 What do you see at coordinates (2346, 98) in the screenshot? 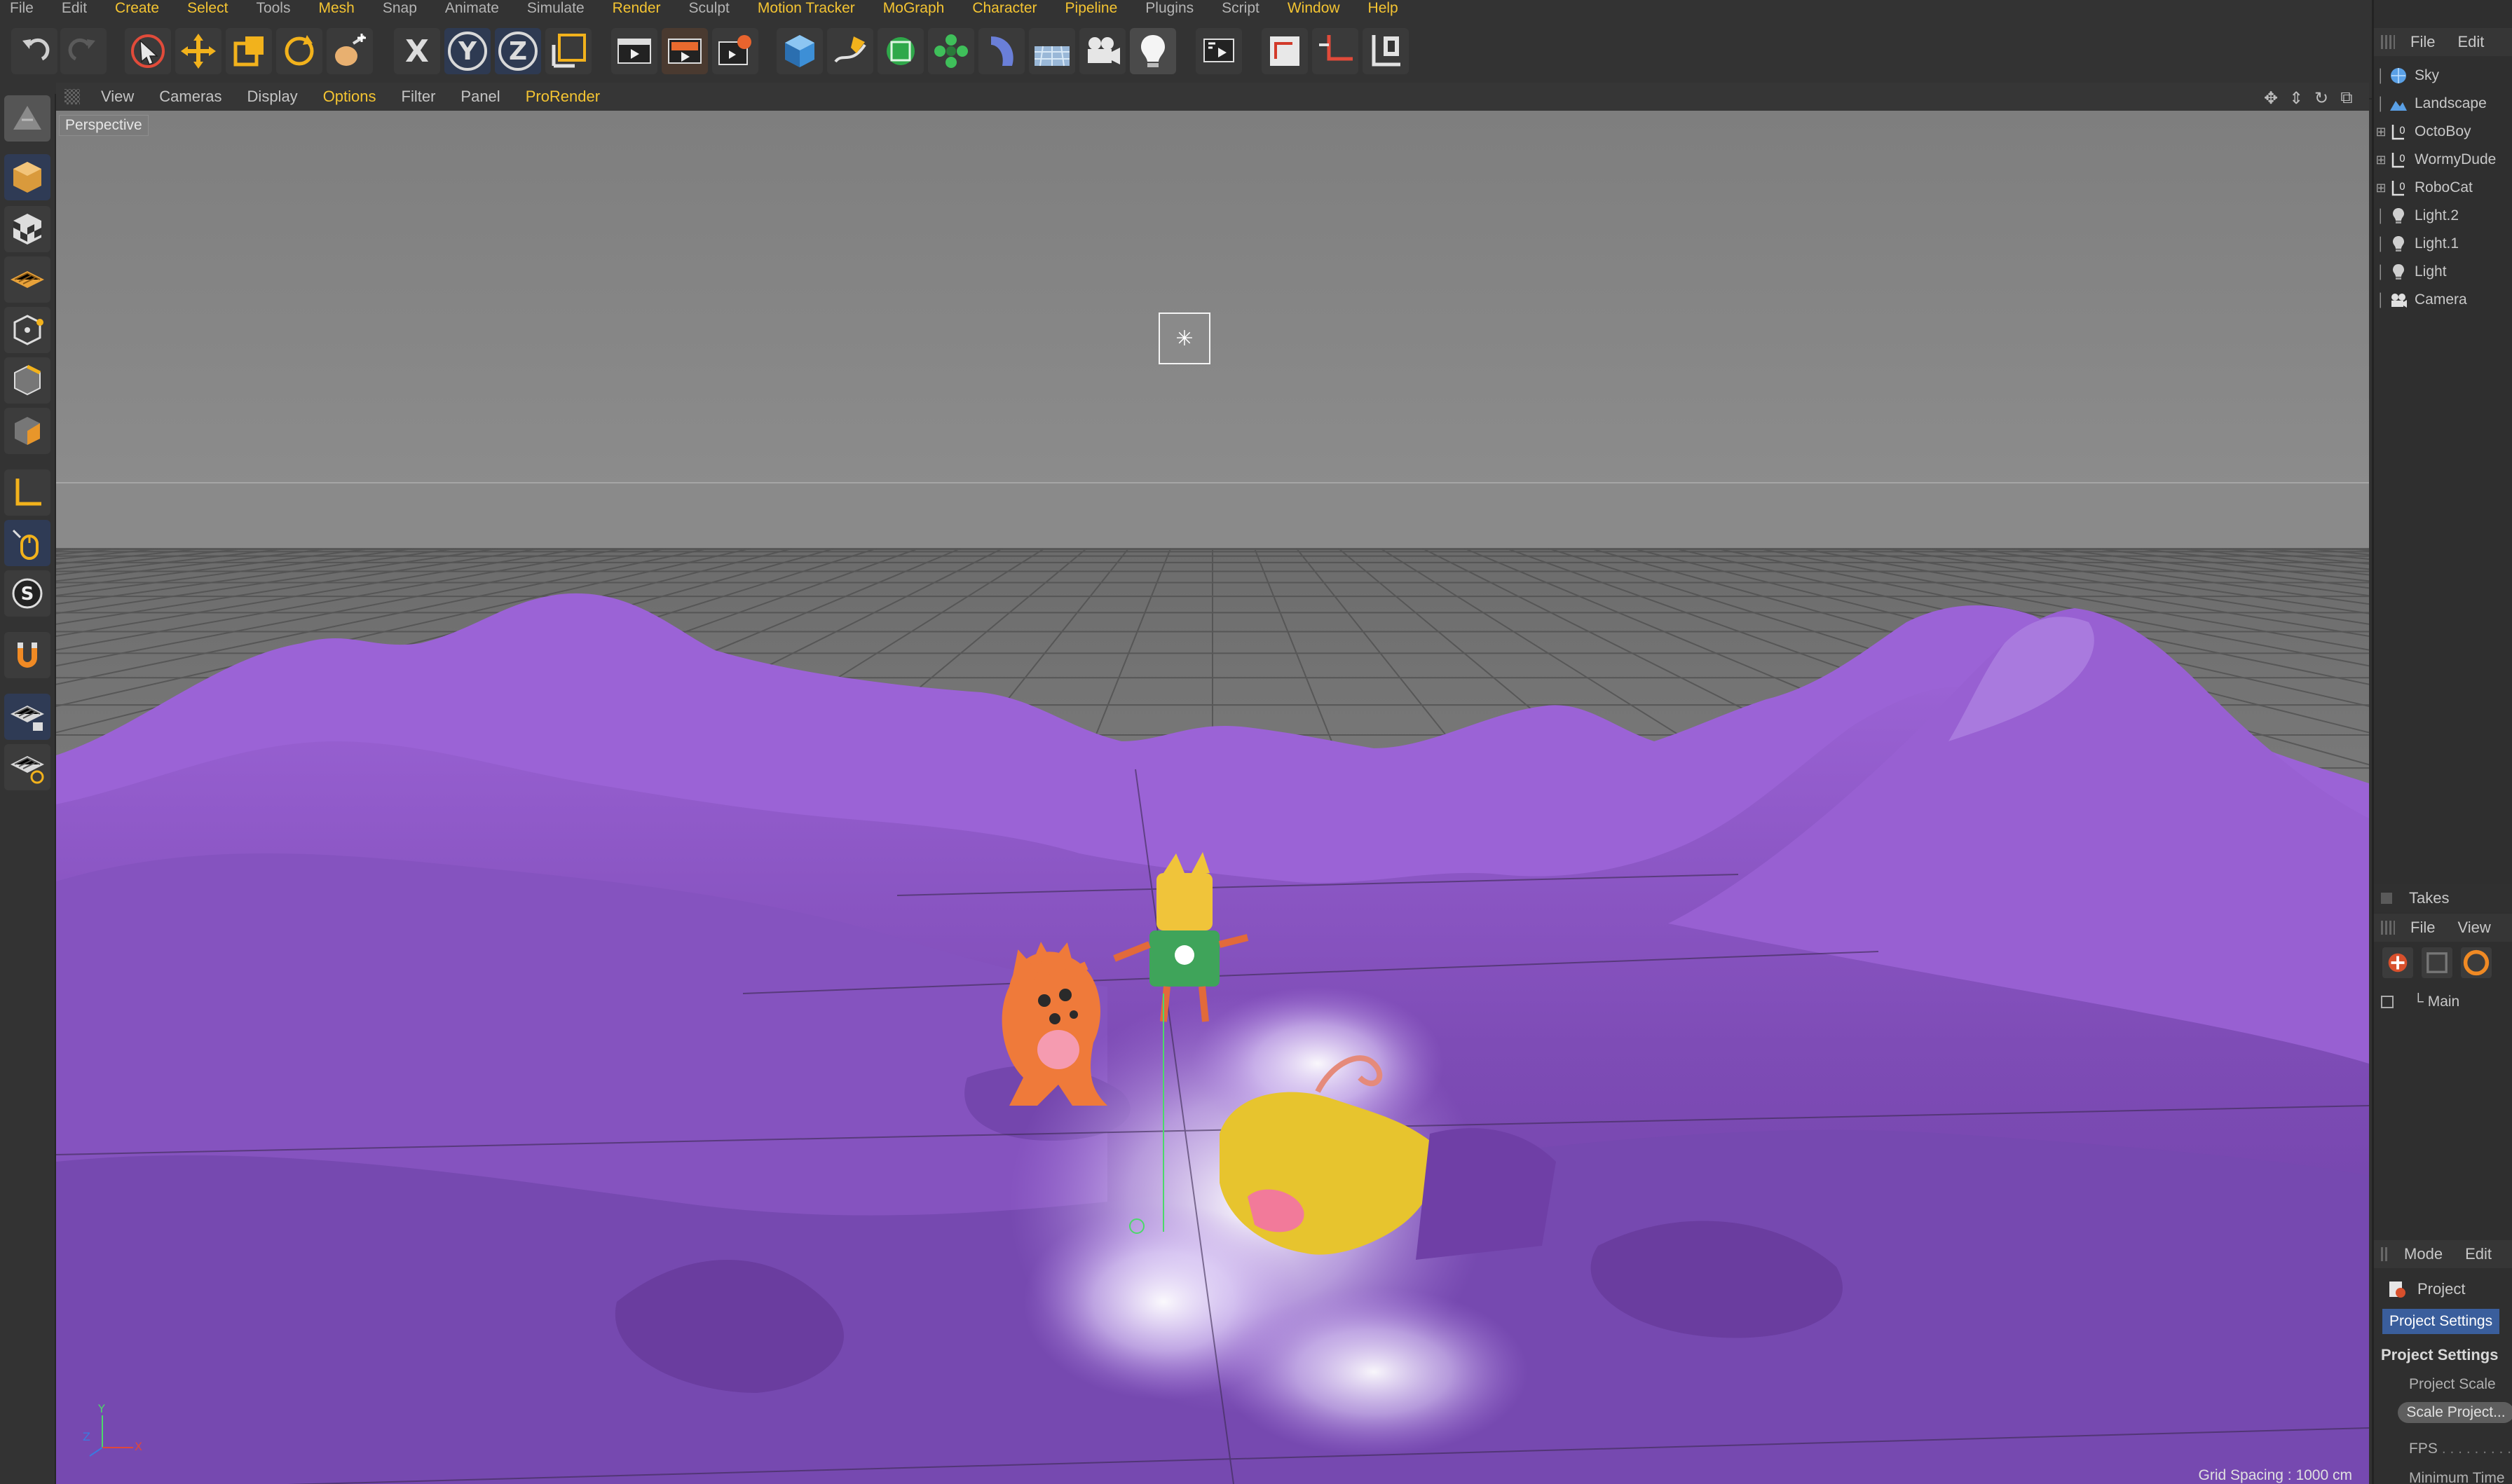
I see `maximize-icon: ⧉` at bounding box center [2346, 98].